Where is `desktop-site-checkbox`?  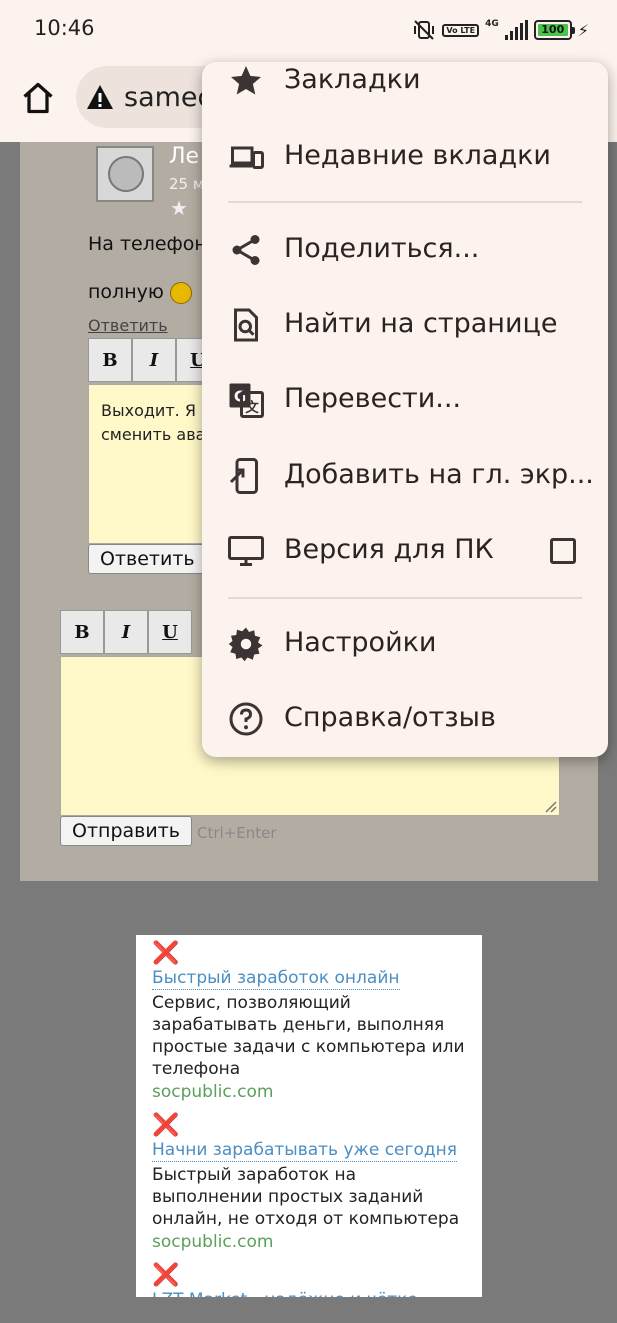 desktop-site-checkbox is located at coordinates (563, 551).